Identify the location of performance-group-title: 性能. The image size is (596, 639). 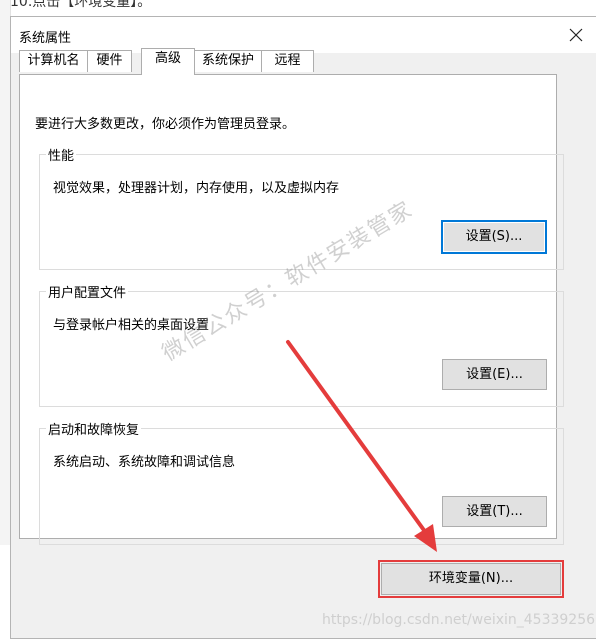
(61, 154).